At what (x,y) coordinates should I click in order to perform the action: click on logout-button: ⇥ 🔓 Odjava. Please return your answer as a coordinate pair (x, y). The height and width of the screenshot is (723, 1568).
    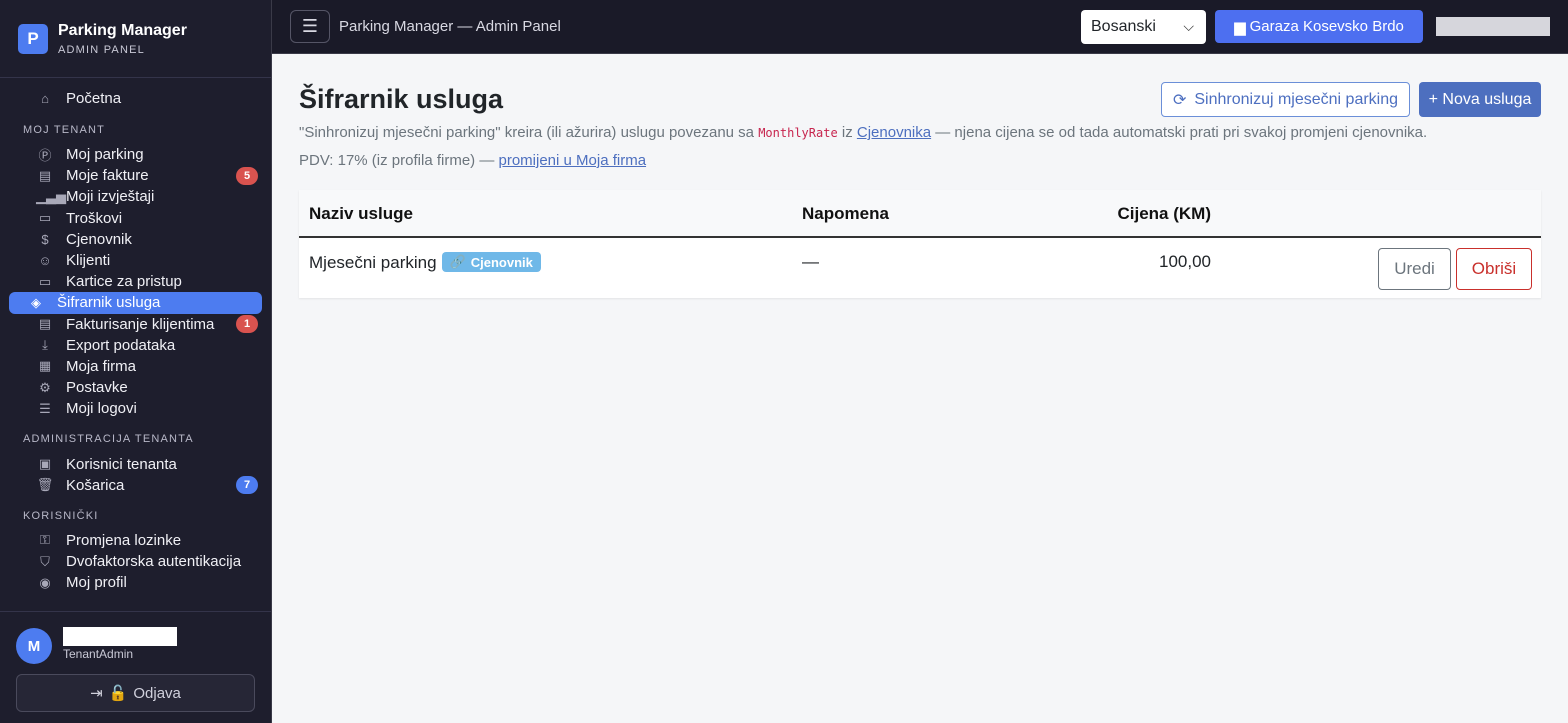
    Looking at the image, I should click on (135, 693).